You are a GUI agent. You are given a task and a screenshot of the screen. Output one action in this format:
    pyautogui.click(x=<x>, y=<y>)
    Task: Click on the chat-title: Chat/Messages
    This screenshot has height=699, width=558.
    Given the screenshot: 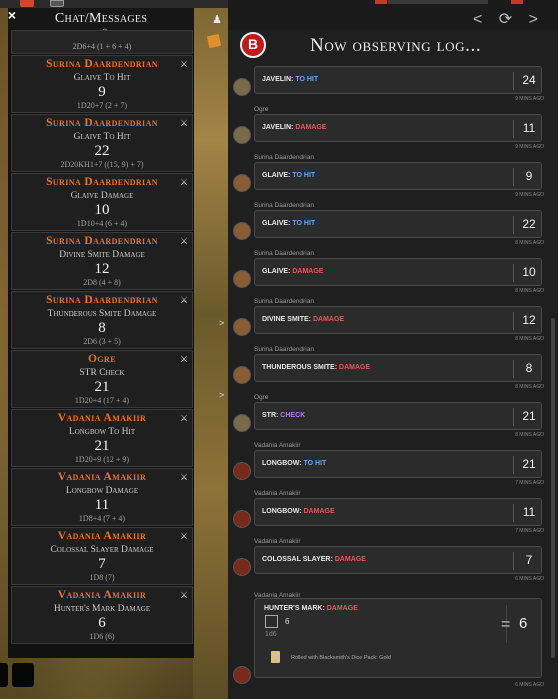 What is the action you would take?
    pyautogui.click(x=101, y=18)
    